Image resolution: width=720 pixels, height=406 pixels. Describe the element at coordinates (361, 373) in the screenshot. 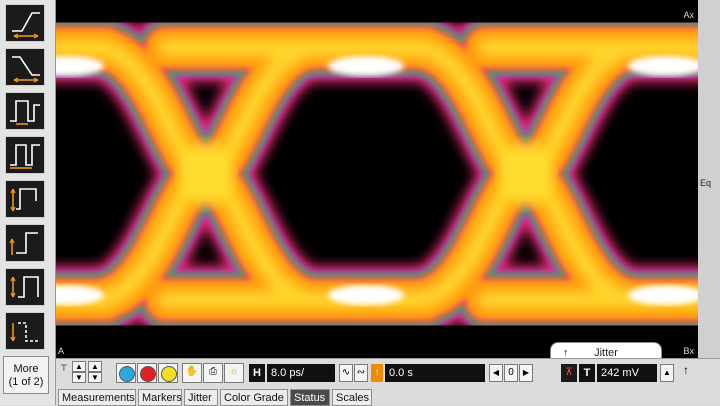

I see `wave-alt-icon: ∾` at that location.